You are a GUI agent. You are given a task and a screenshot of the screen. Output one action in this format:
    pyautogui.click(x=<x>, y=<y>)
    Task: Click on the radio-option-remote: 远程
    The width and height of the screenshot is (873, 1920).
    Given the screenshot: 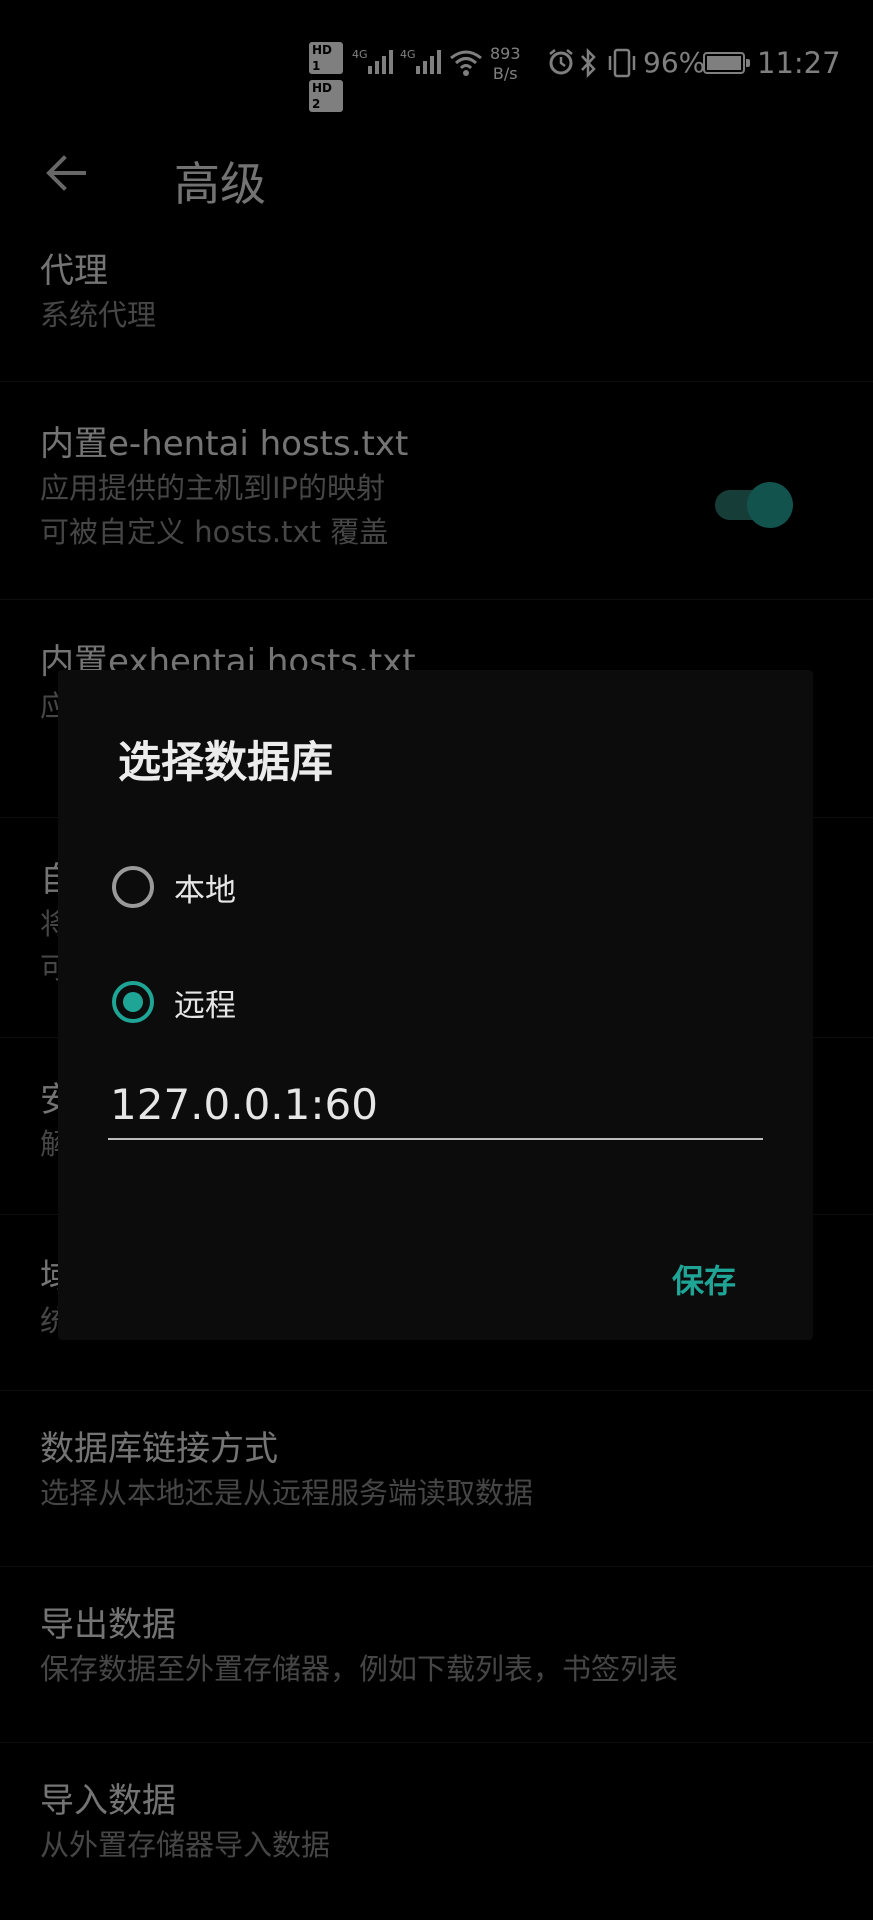 What is the action you would take?
    pyautogui.click(x=174, y=1002)
    